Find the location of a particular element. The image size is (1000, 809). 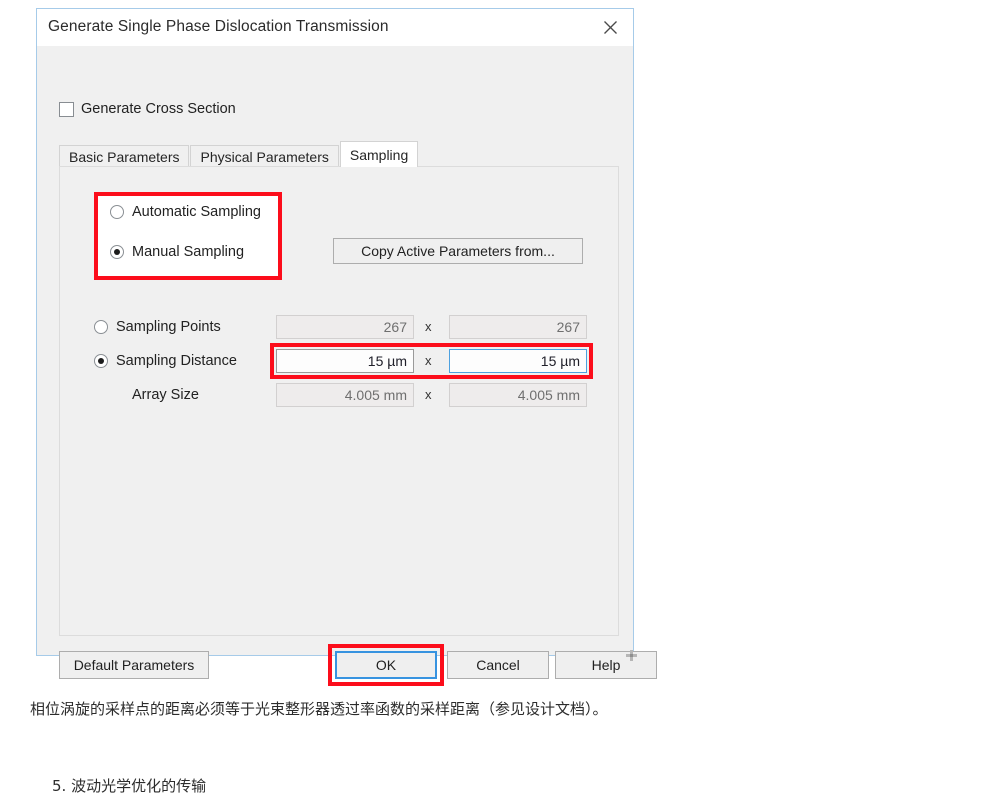

array-size-x-field: 4.005 mm is located at coordinates (345, 395).